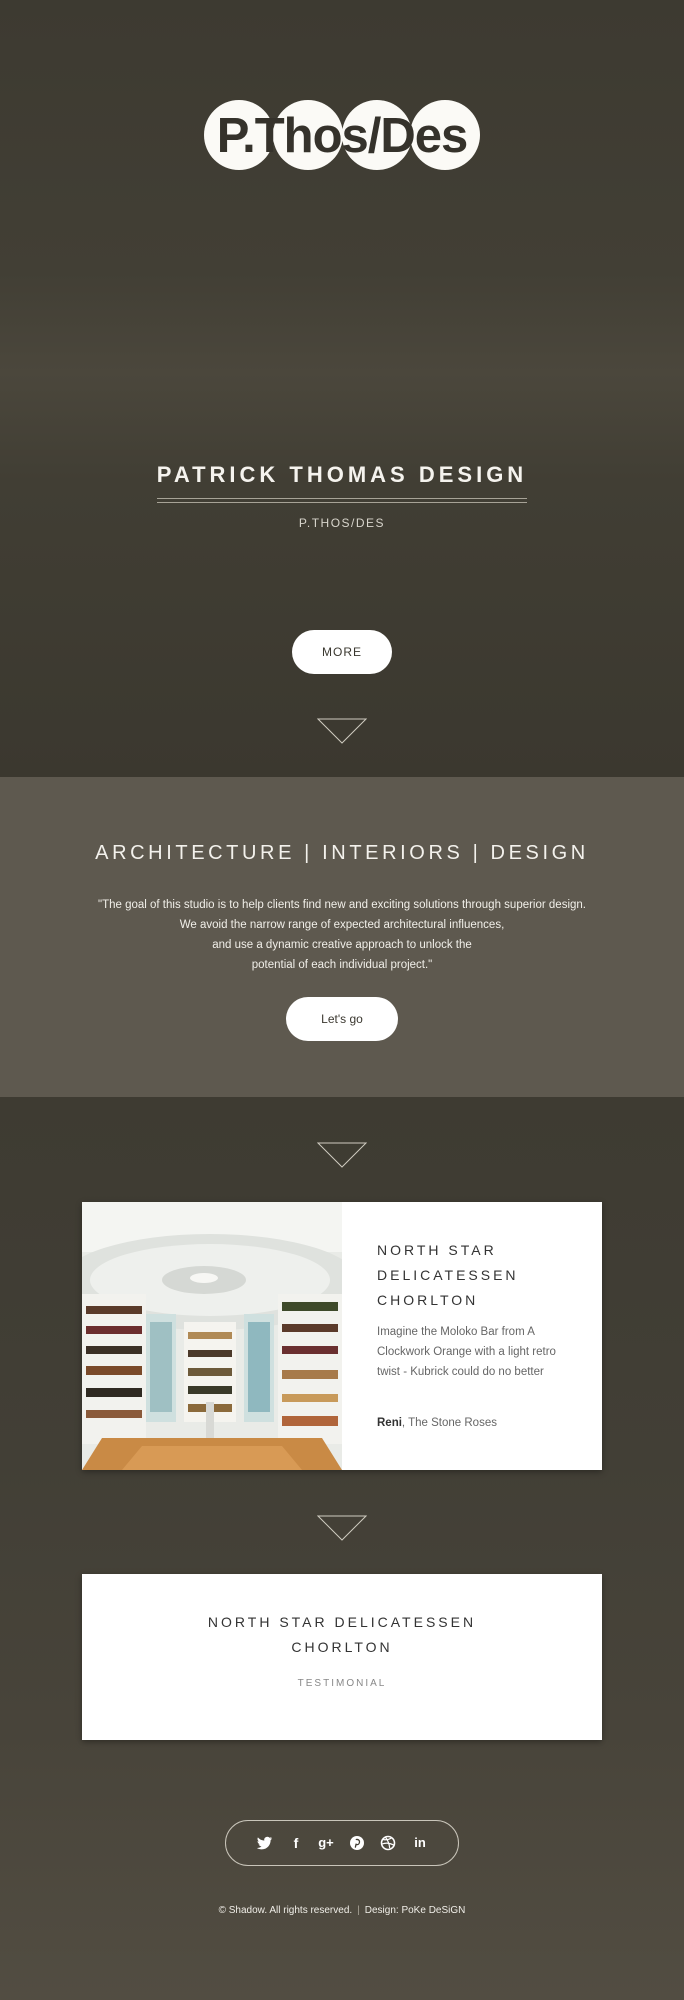  What do you see at coordinates (437, 1250) in the screenshot?
I see `project-title-line: NORTH STAR` at bounding box center [437, 1250].